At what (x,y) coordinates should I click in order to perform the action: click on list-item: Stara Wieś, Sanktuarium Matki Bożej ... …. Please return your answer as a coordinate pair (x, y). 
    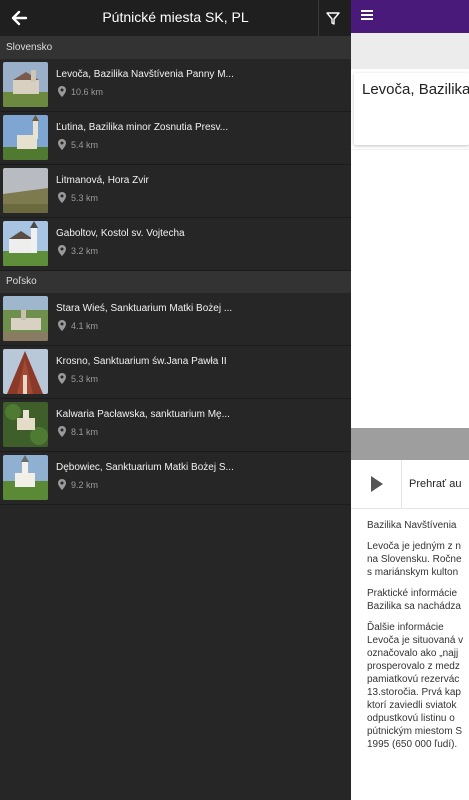
    Looking at the image, I should click on (175, 319).